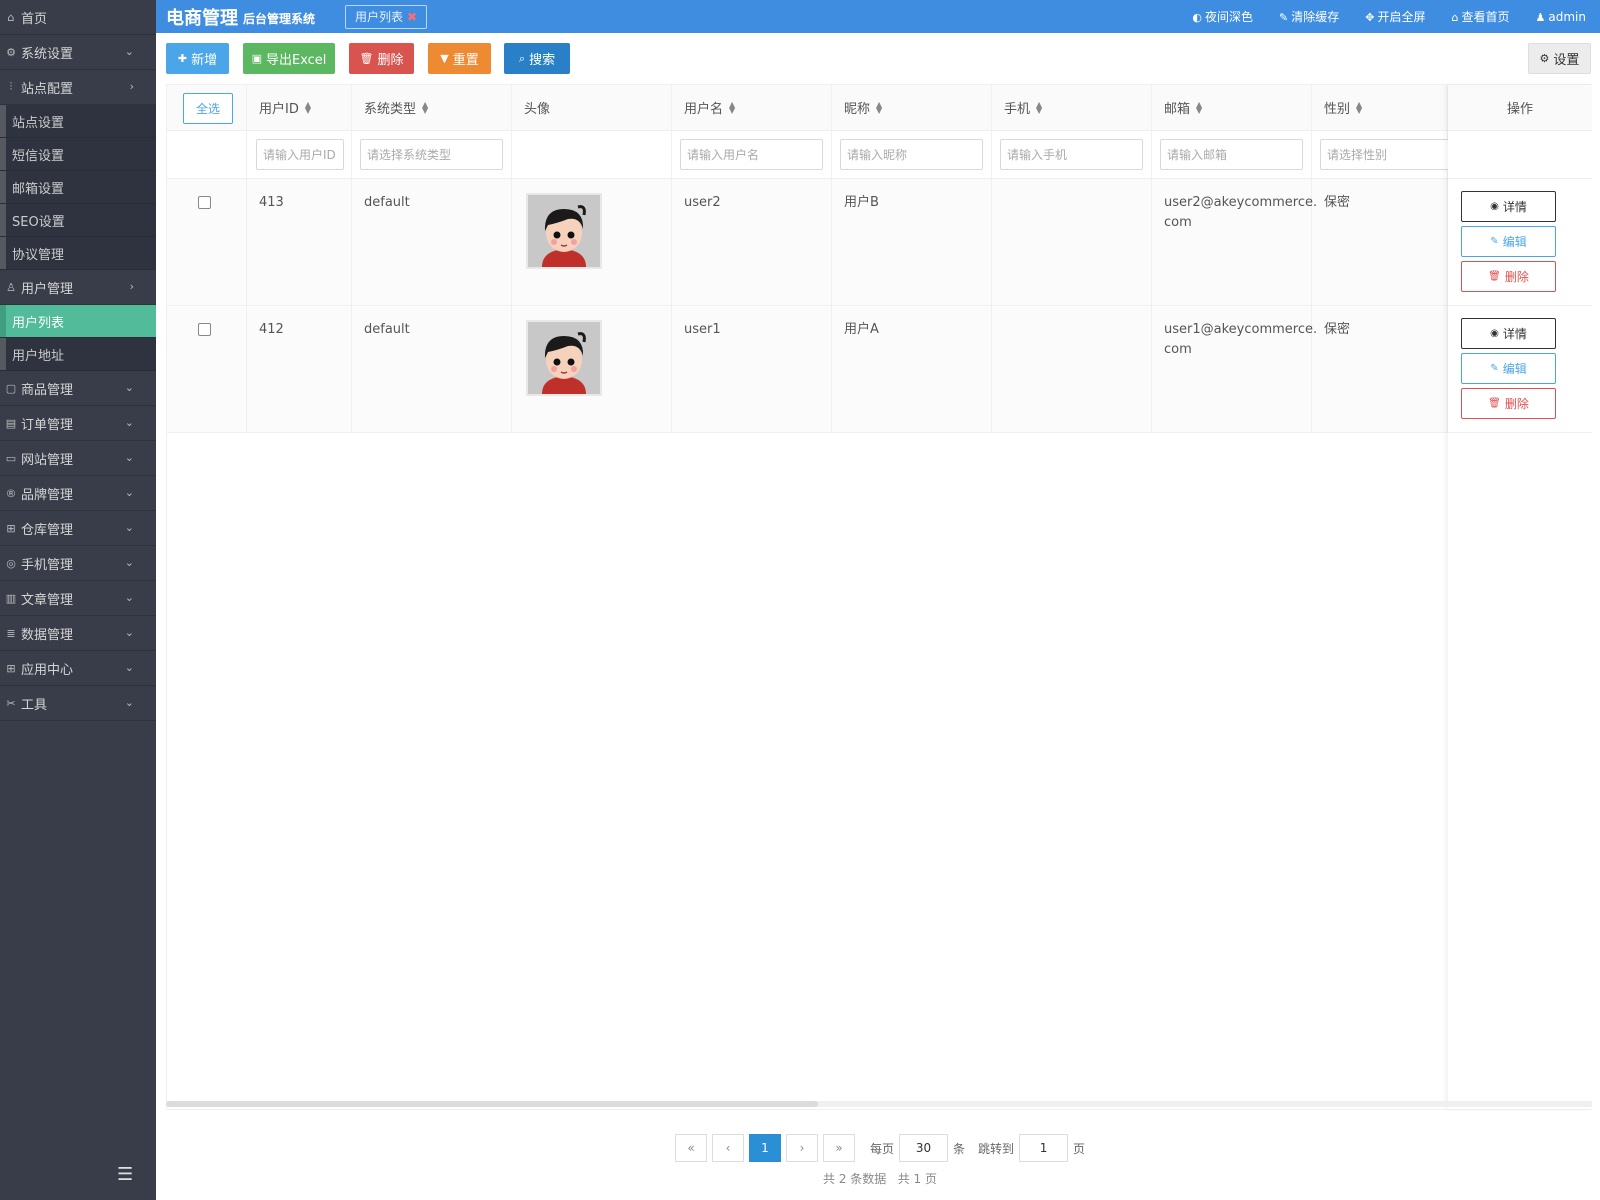  What do you see at coordinates (1241, 202) in the screenshot?
I see `email-line: user2@akeycommerce.` at bounding box center [1241, 202].